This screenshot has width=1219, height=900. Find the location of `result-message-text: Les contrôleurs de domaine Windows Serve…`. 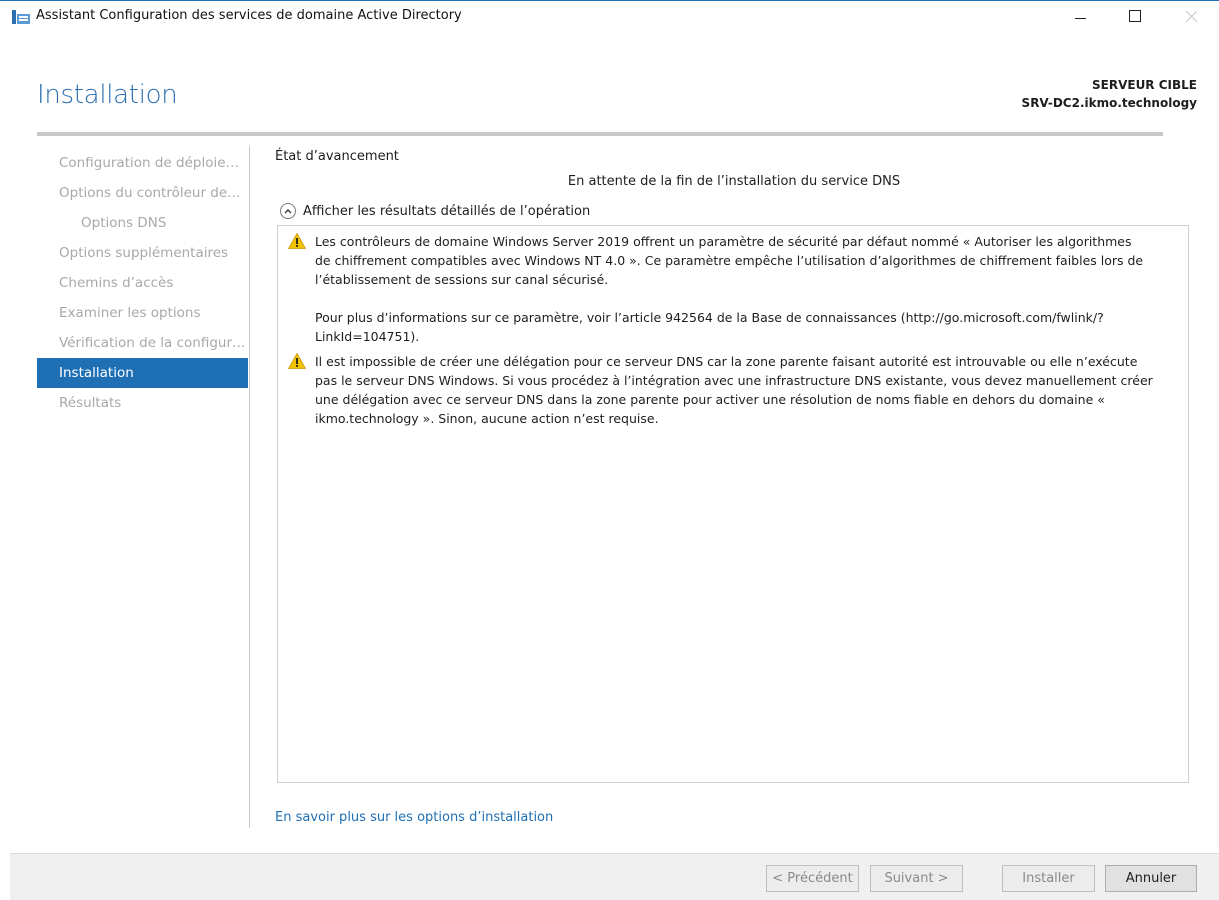

result-message-text: Les contrôleurs de domaine Windows Serve… is located at coordinates (729, 289).